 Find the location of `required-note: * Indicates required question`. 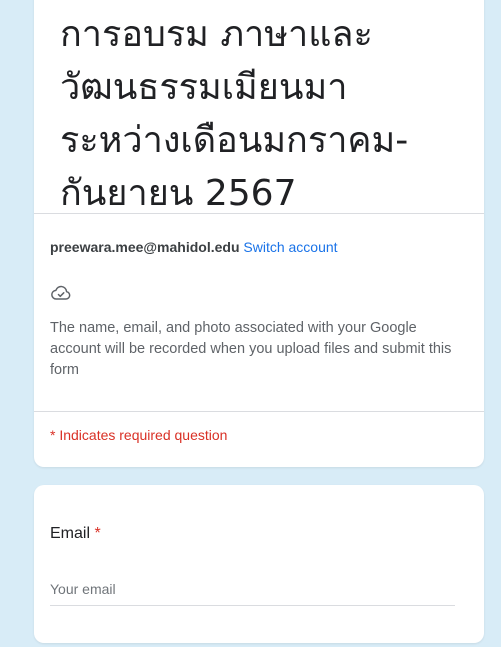

required-note: * Indicates required question is located at coordinates (139, 435).